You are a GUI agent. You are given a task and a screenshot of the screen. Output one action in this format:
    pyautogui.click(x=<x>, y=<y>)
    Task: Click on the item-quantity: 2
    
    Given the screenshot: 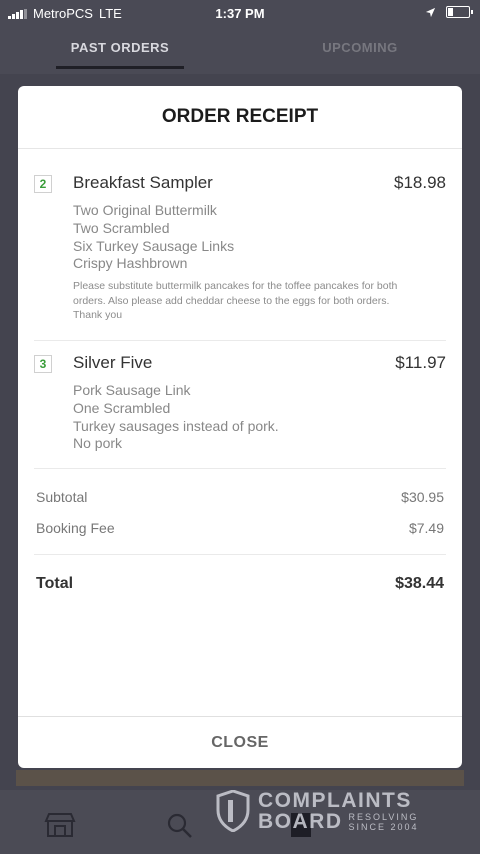 What is the action you would take?
    pyautogui.click(x=43, y=184)
    